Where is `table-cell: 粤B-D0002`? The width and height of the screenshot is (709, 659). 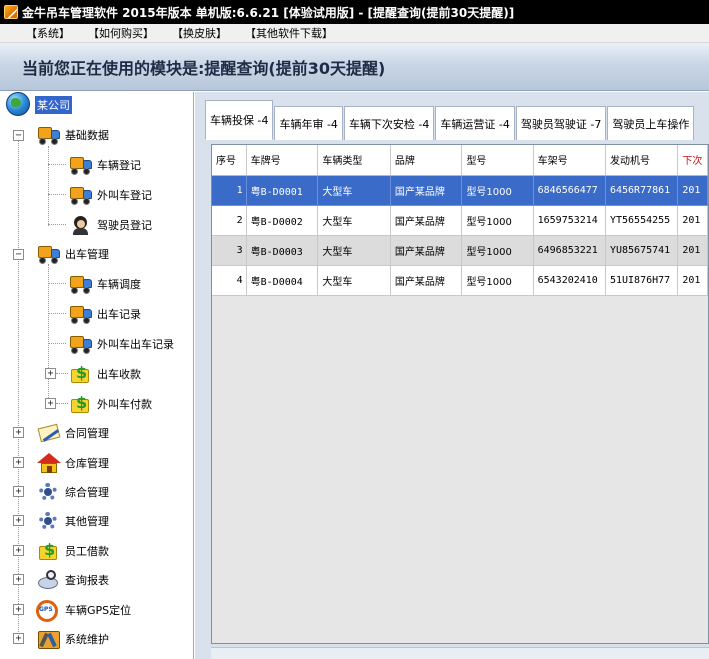
table-cell: 粤B-D0002 is located at coordinates (282, 220).